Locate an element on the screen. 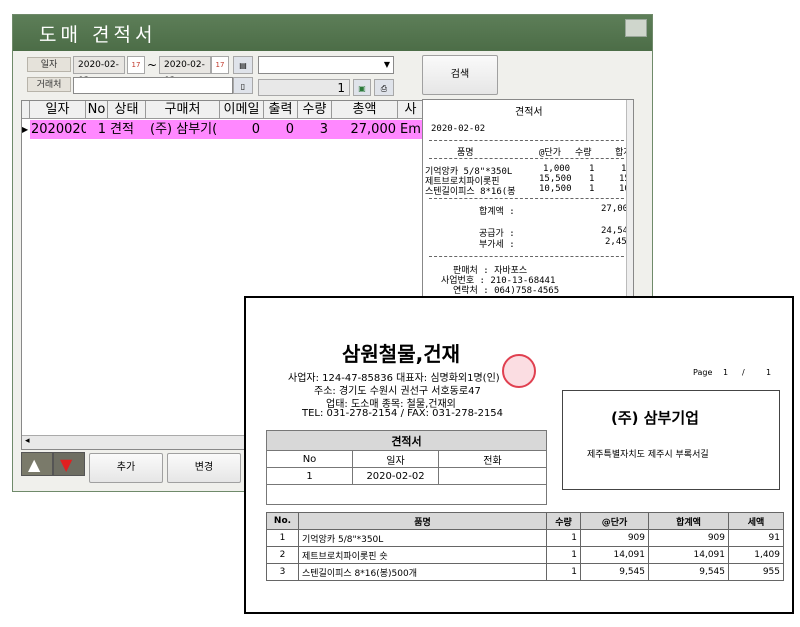  preview-contact: 연락처 : 064)758-4565 is located at coordinates (506, 291).